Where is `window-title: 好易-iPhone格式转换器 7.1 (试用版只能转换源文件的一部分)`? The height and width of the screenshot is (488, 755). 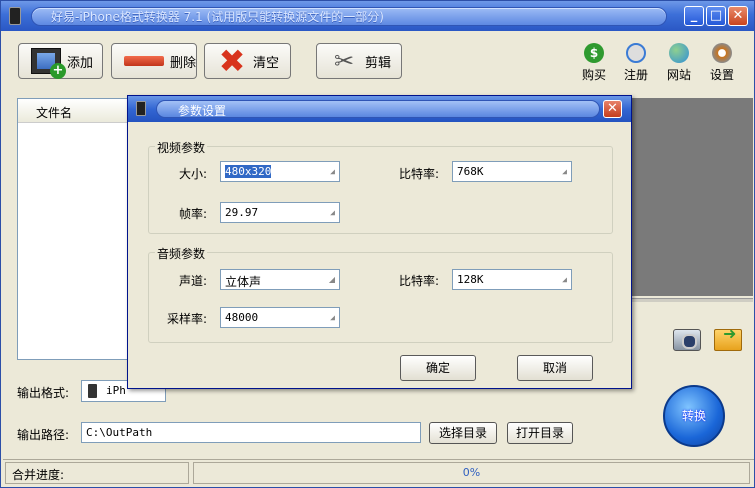
window-title: 好易-iPhone格式转换器 7.1 (试用版只能转换源文件的一部分) is located at coordinates (217, 17).